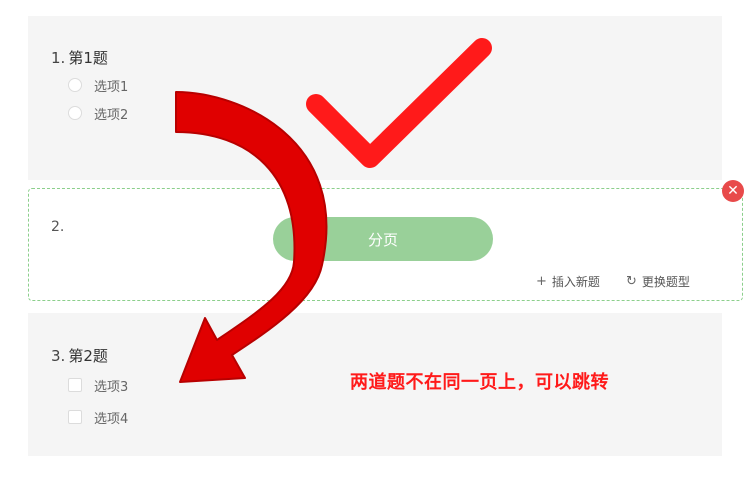 The height and width of the screenshot is (494, 750). Describe the element at coordinates (111, 87) in the screenshot. I see `option-label: 选项1` at that location.